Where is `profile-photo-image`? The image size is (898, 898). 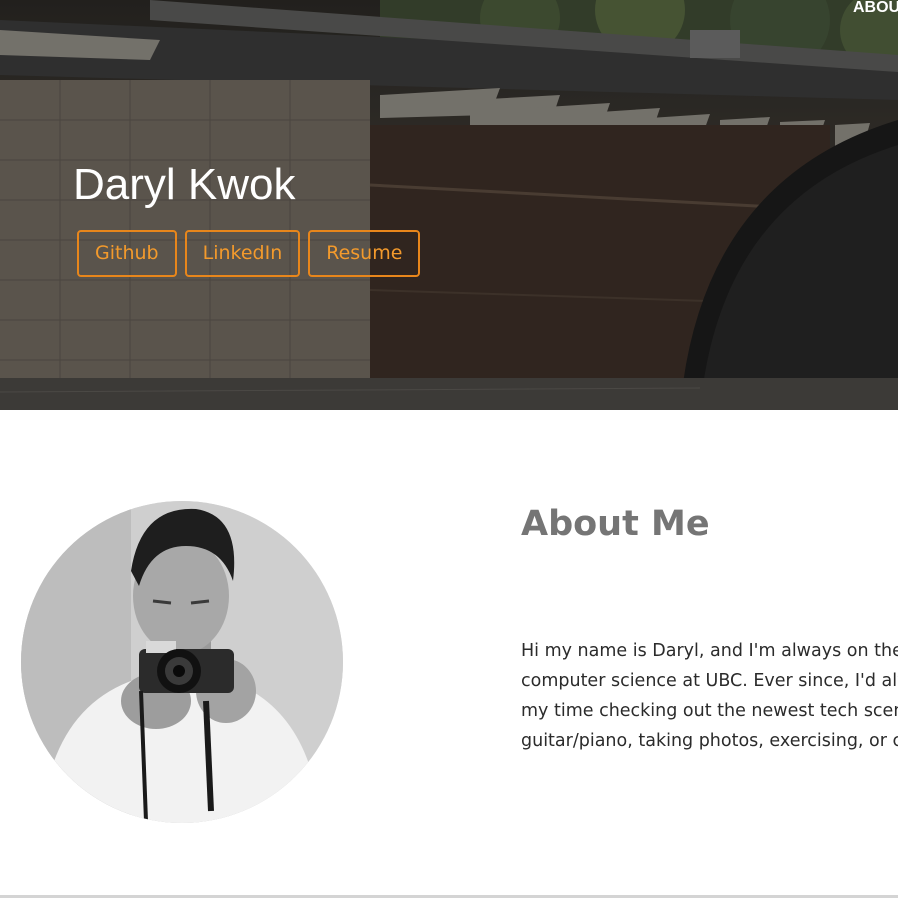
profile-photo-image is located at coordinates (182, 662).